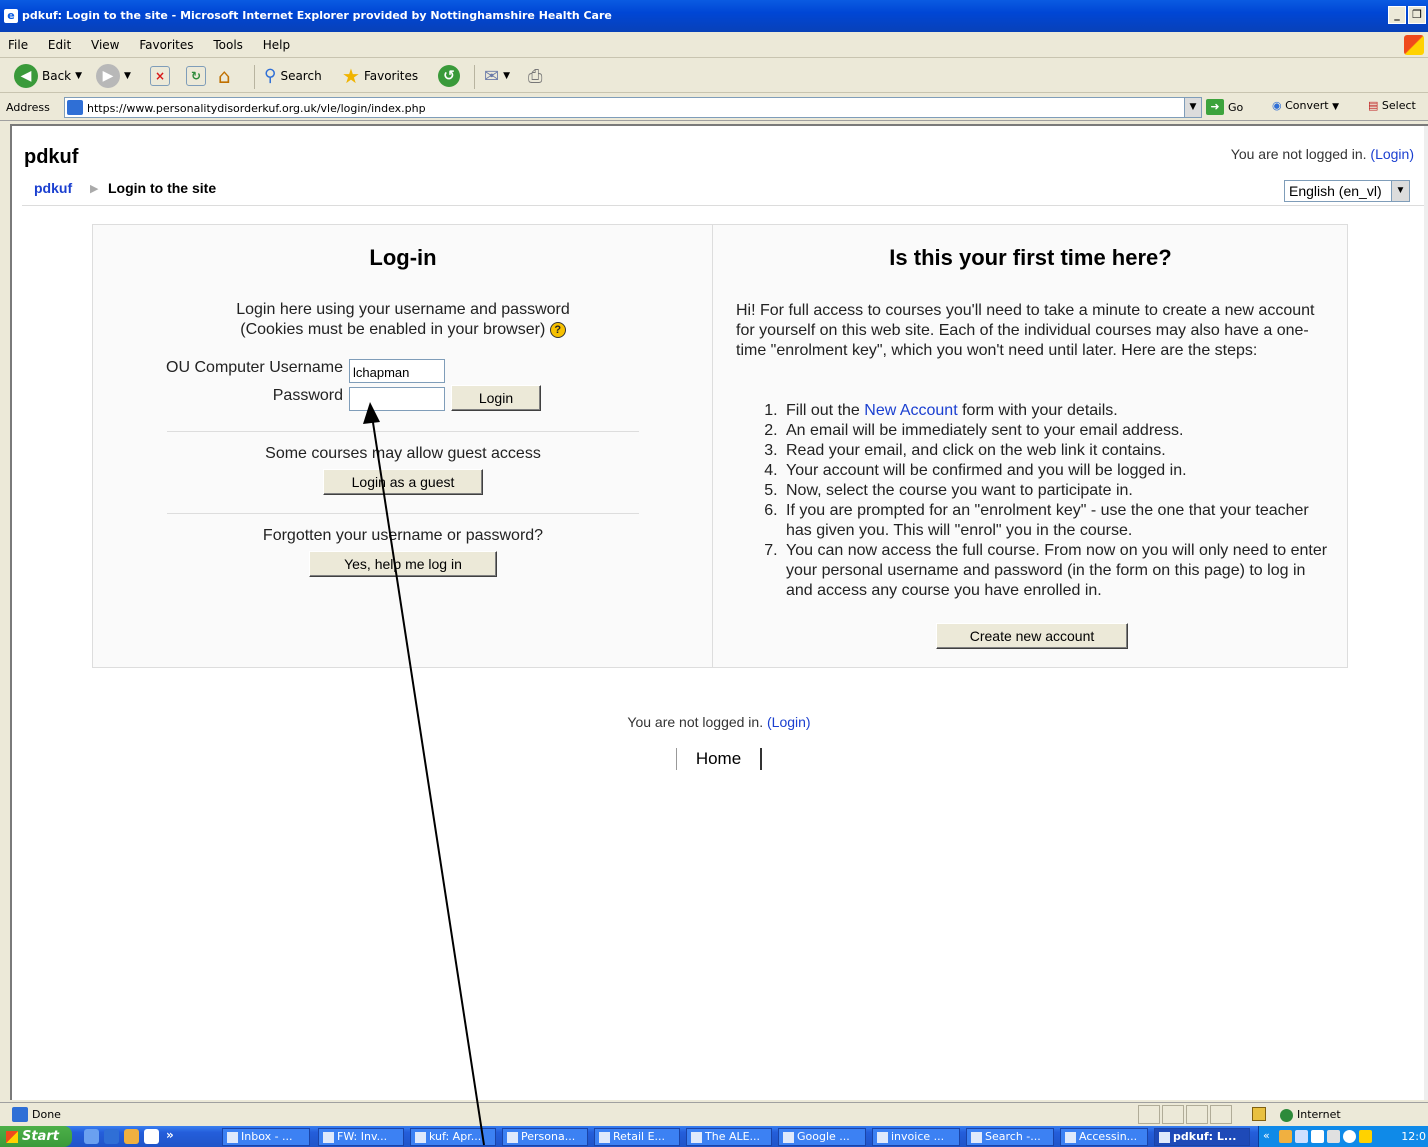 The width and height of the screenshot is (1428, 1147). Describe the element at coordinates (1397, 15) in the screenshot. I see `minimize-button: _` at that location.